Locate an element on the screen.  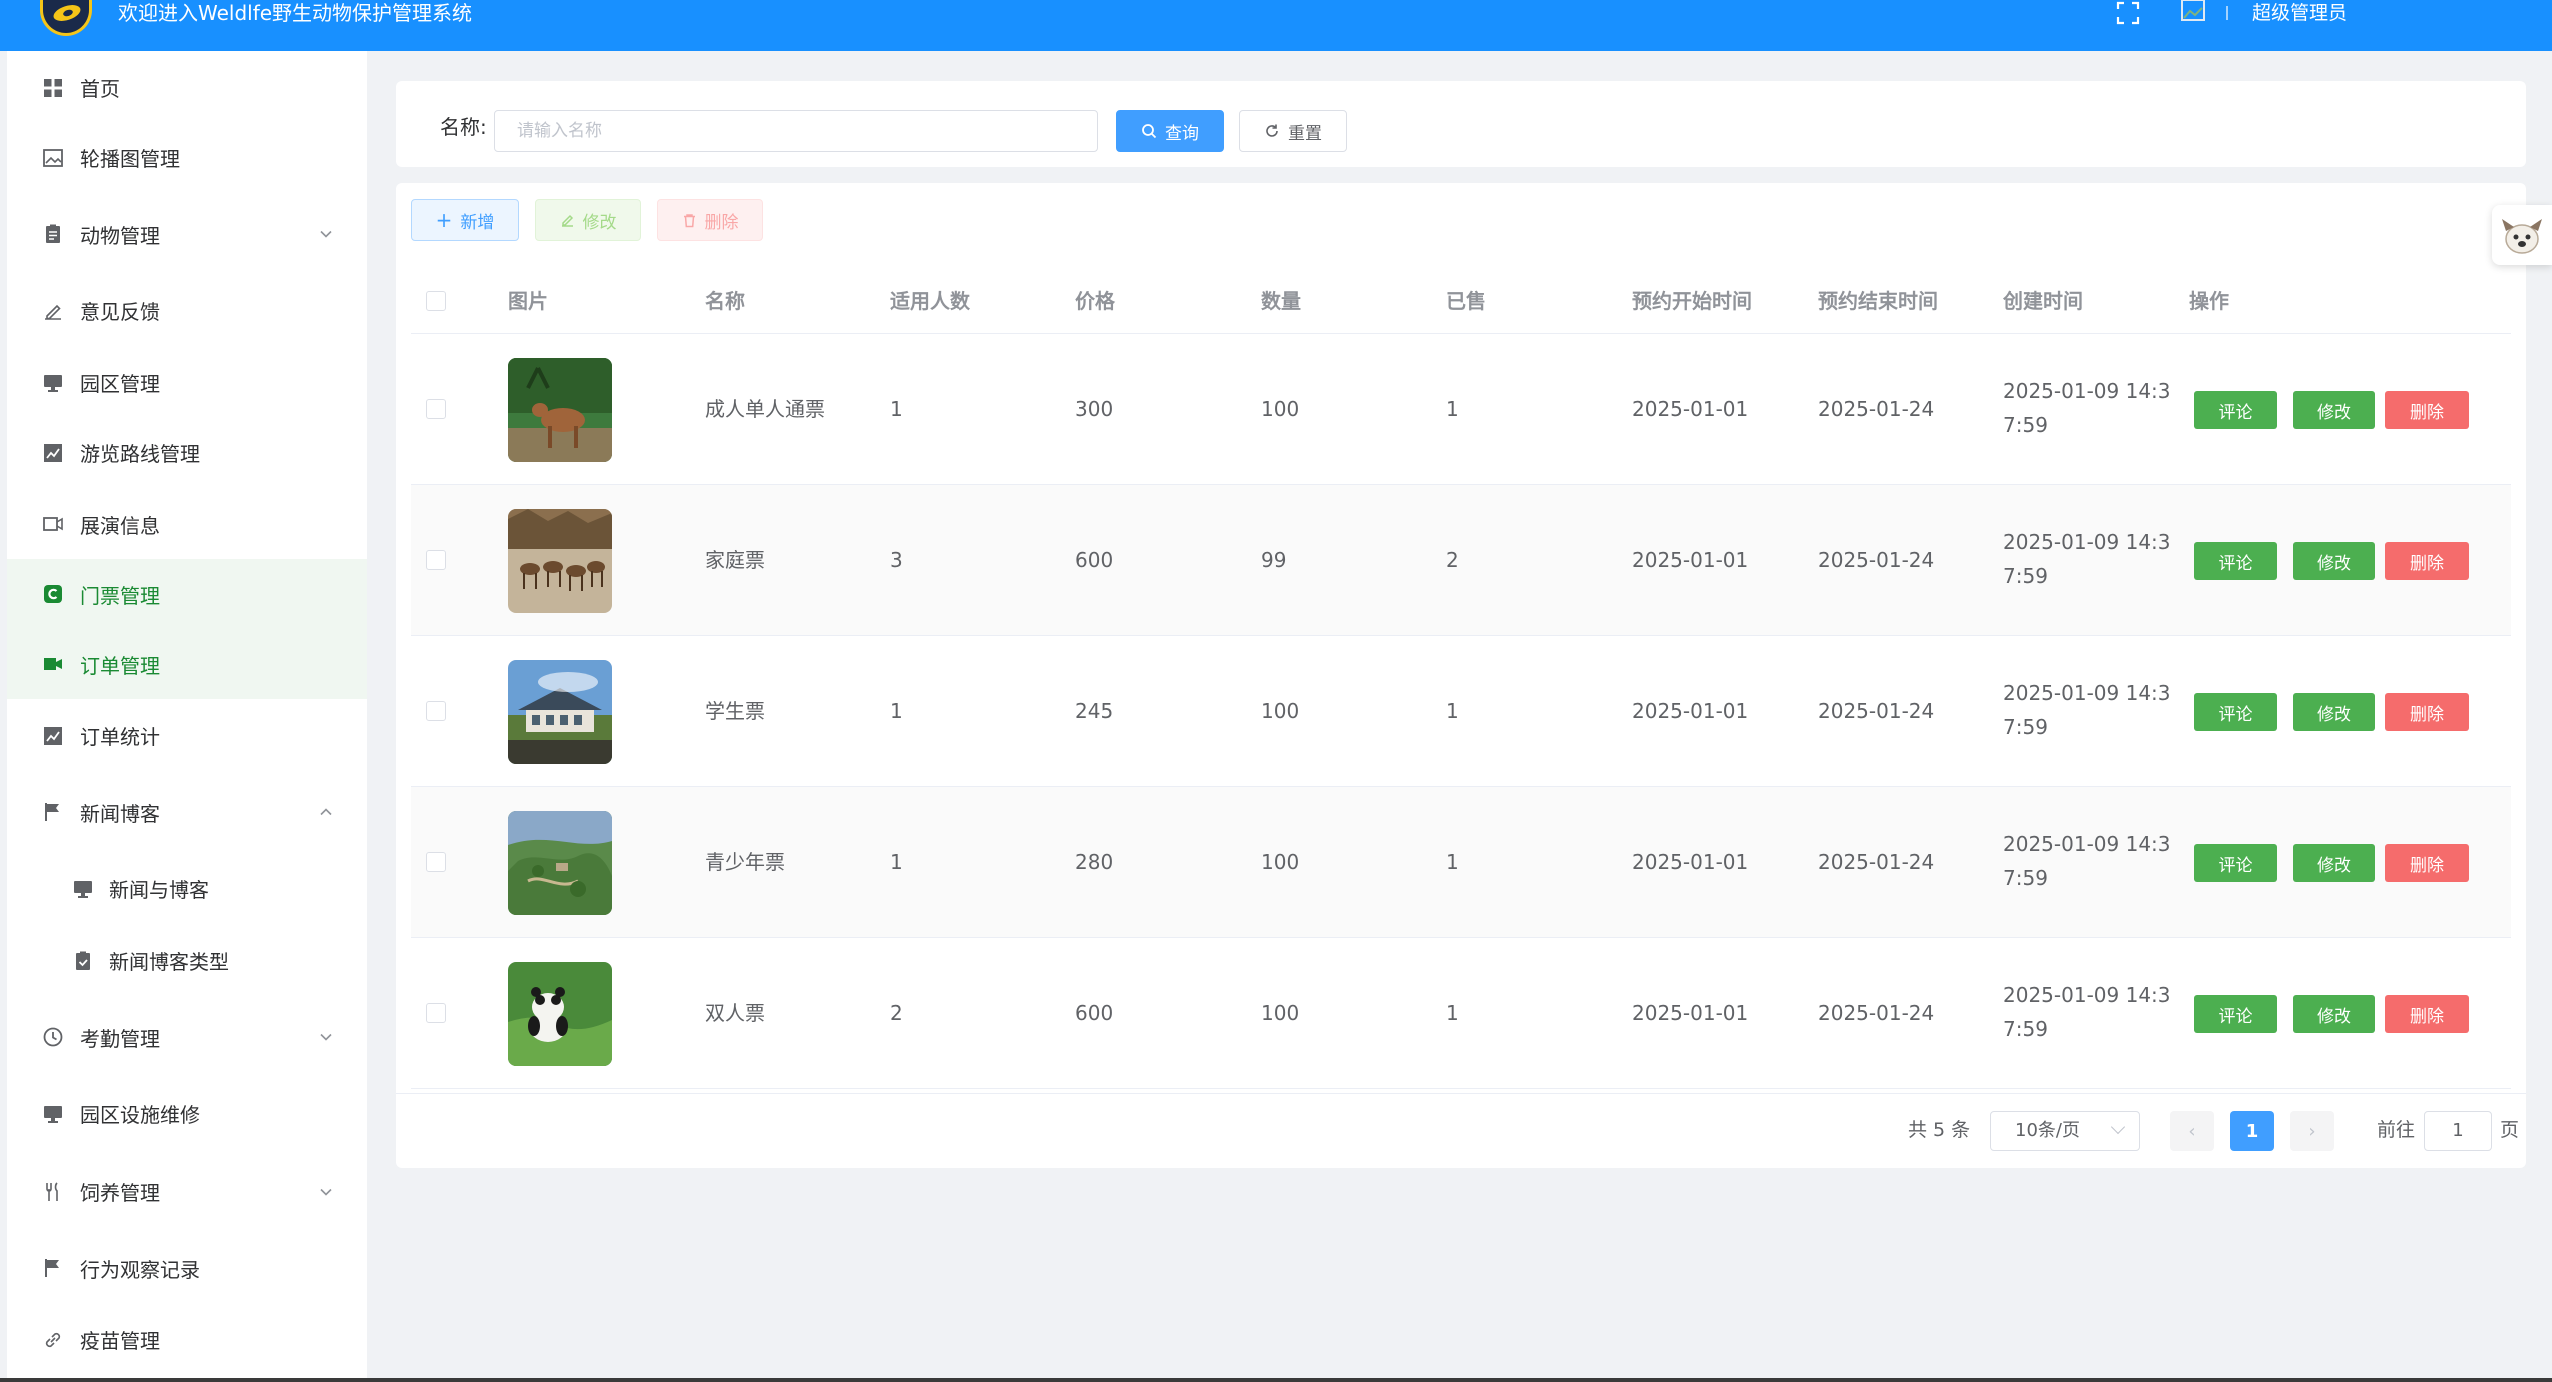
sidebar-item: 门票管理 is located at coordinates (187, 594).